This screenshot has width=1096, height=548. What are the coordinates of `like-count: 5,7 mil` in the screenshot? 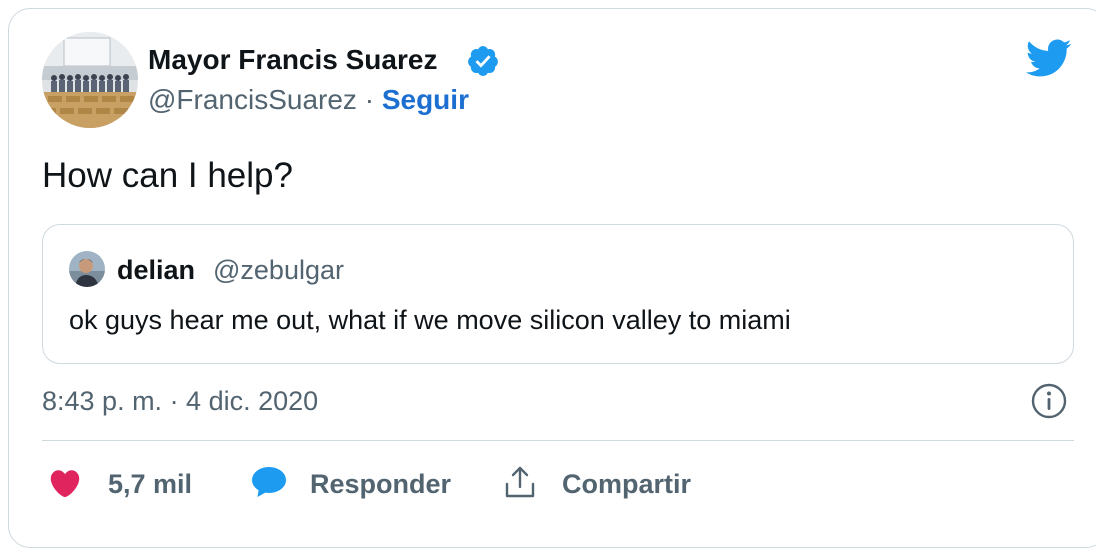 It's located at (150, 483).